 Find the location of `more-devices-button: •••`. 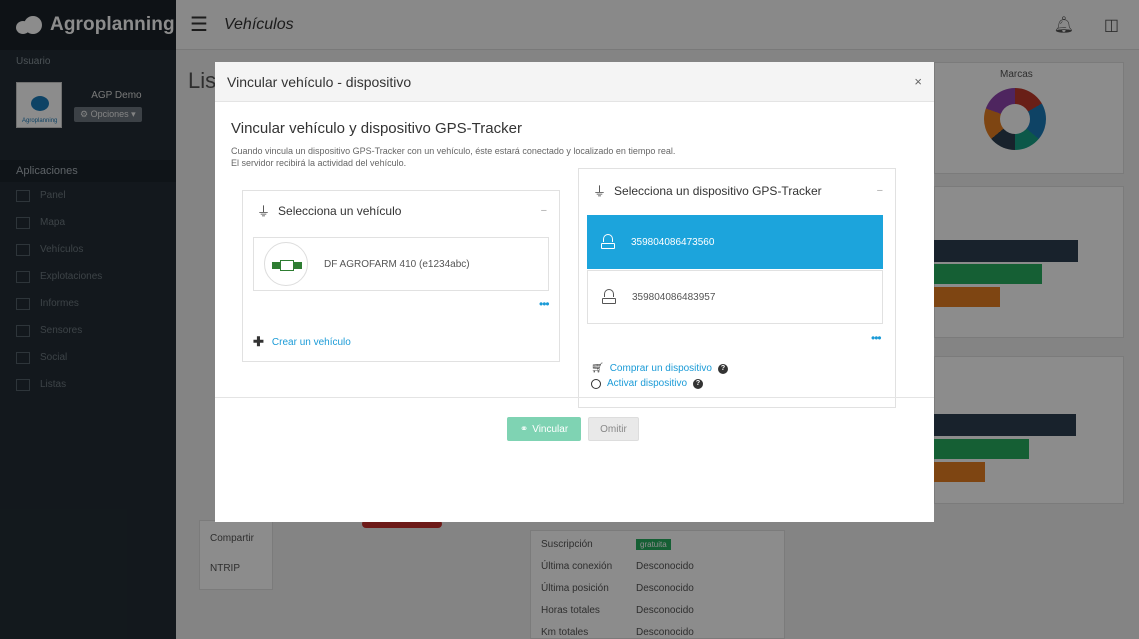

more-devices-button: ••• is located at coordinates (876, 338).